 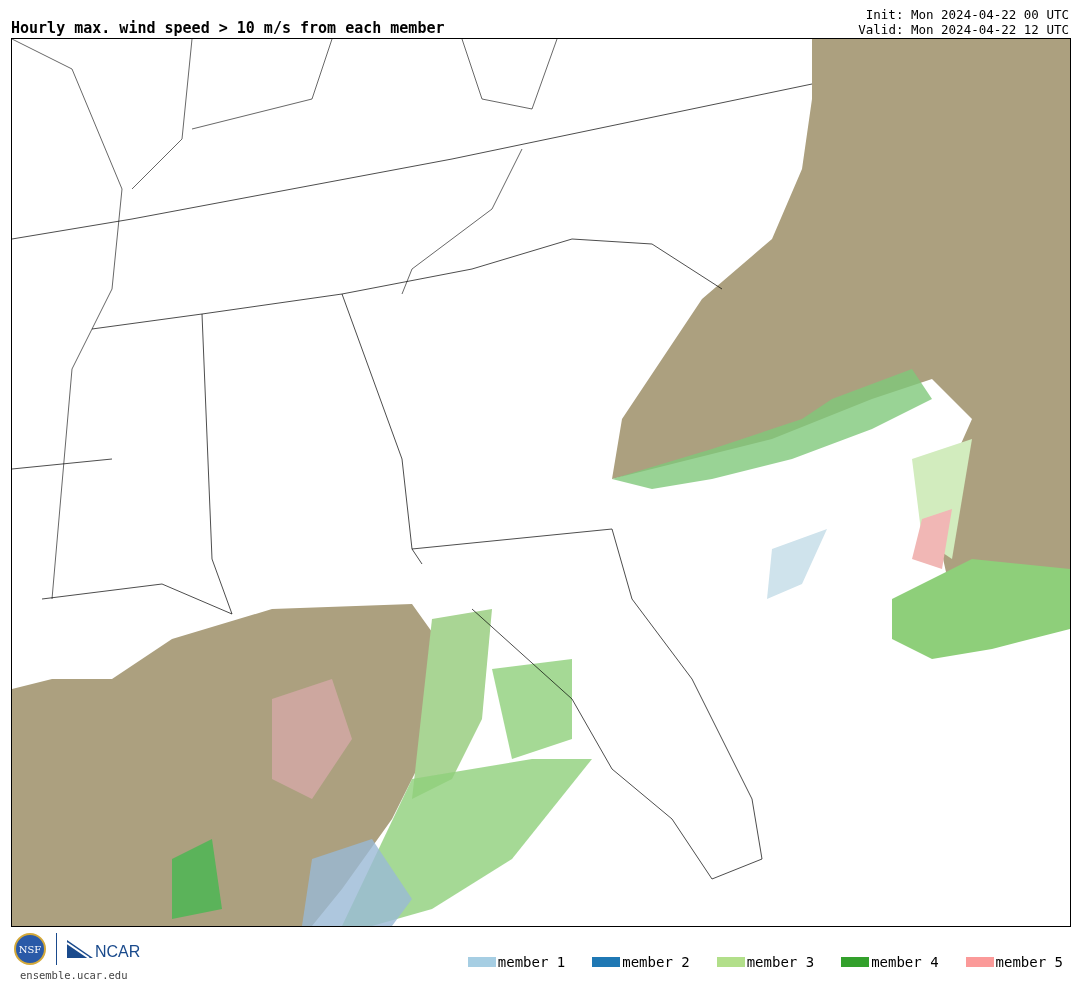 What do you see at coordinates (74, 975) in the screenshot?
I see `site-url: ensemble.ucar.edu` at bounding box center [74, 975].